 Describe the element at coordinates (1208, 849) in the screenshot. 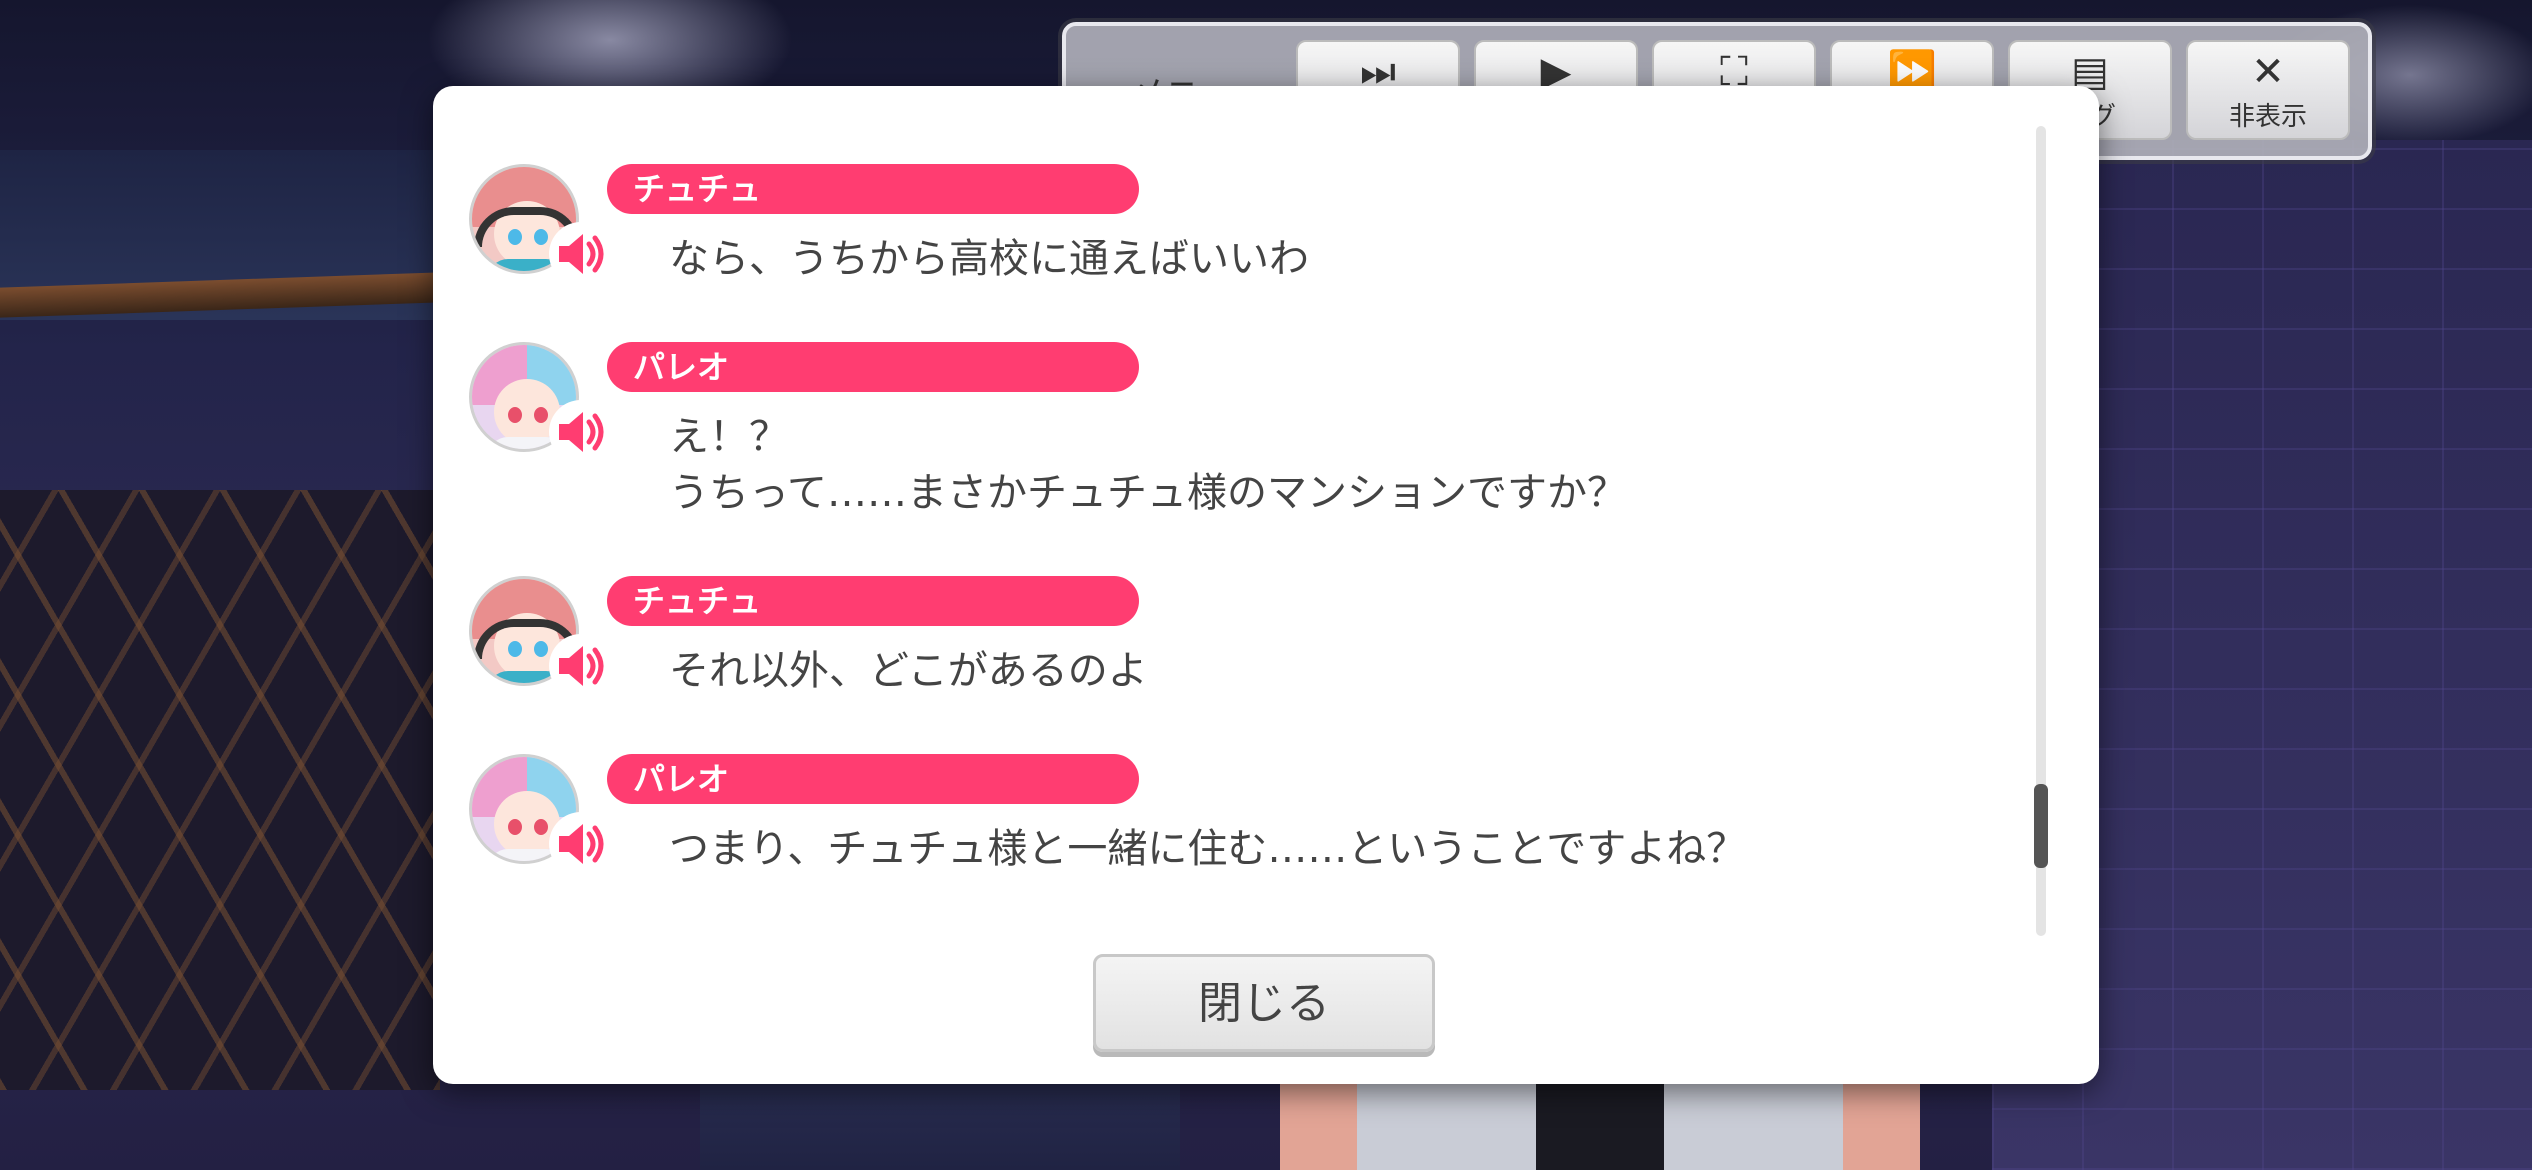

I see `dialogue-line: つまり、チュチュ様と一緒に住む……ということですよね？` at that location.